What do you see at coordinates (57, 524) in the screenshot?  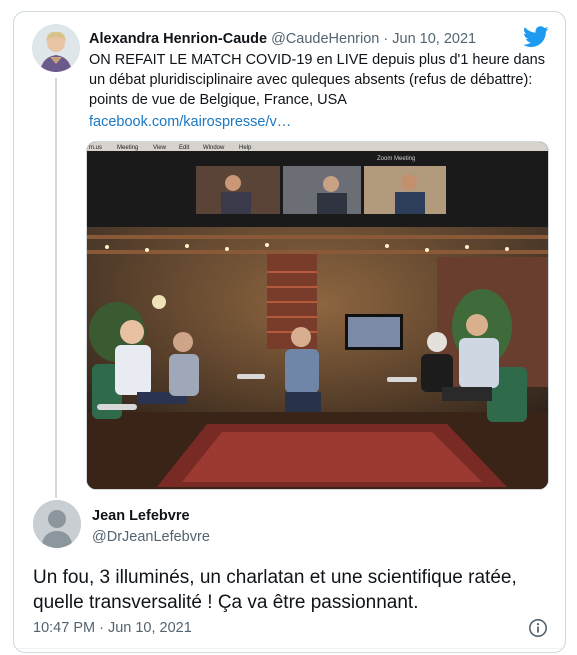 I see `default-avatar-icon` at bounding box center [57, 524].